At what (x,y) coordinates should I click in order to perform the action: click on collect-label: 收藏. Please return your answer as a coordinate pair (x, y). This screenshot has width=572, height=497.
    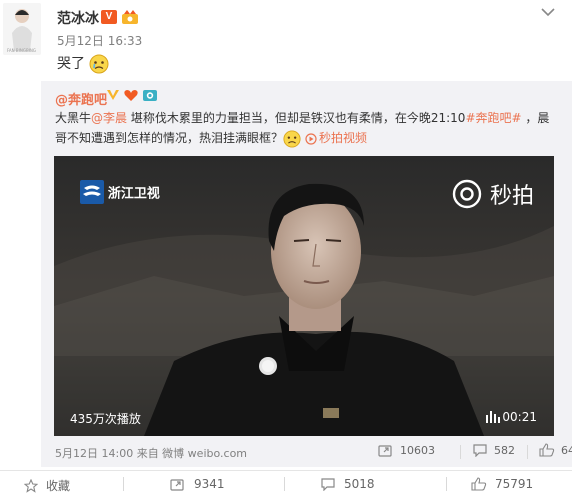
    Looking at the image, I should click on (58, 486).